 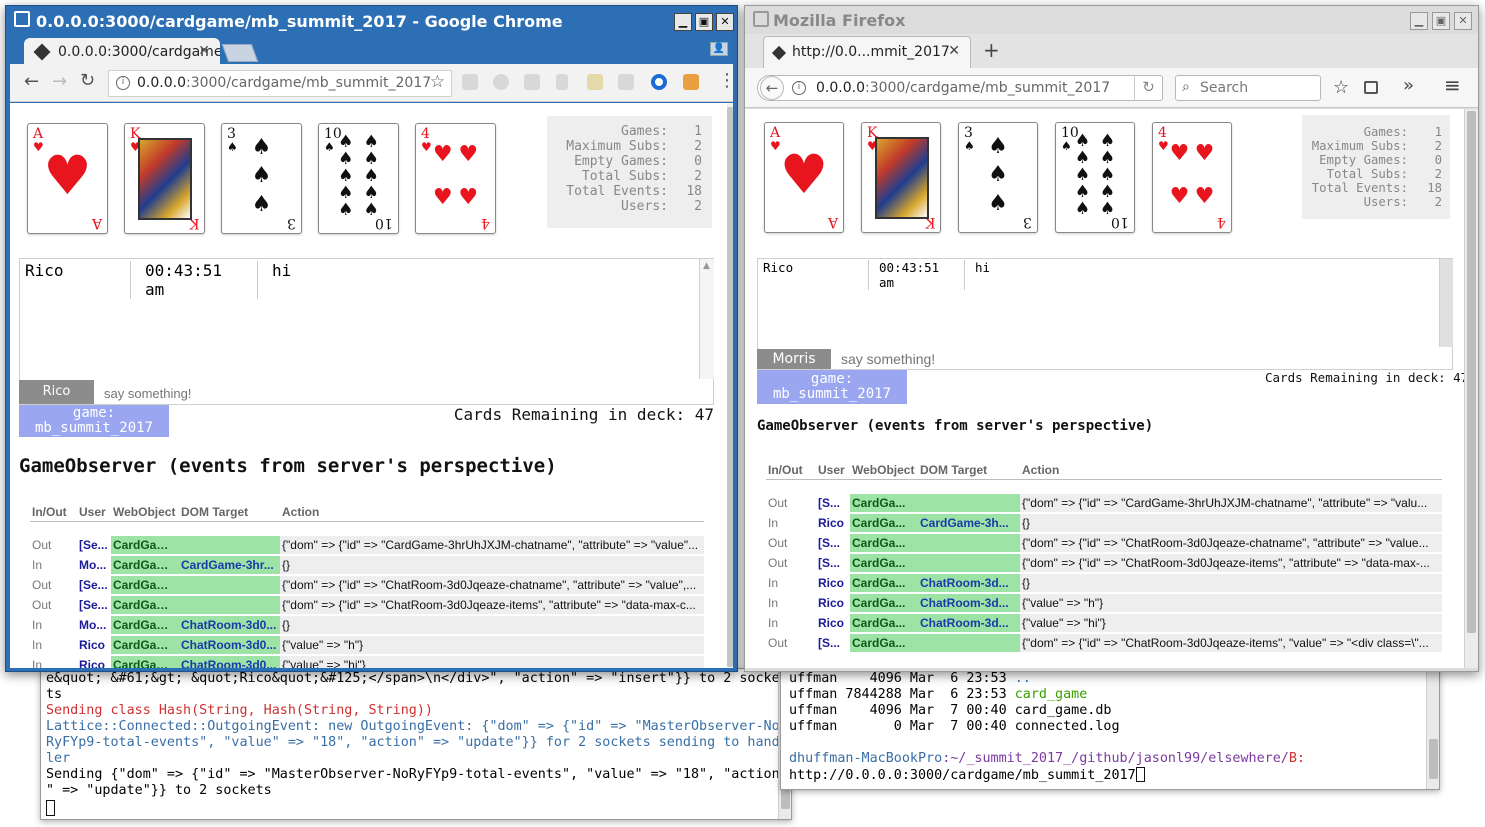 I want to click on event-row: In Rico CardGa... CardGame-3h...{}, so click(x=1104, y=523).